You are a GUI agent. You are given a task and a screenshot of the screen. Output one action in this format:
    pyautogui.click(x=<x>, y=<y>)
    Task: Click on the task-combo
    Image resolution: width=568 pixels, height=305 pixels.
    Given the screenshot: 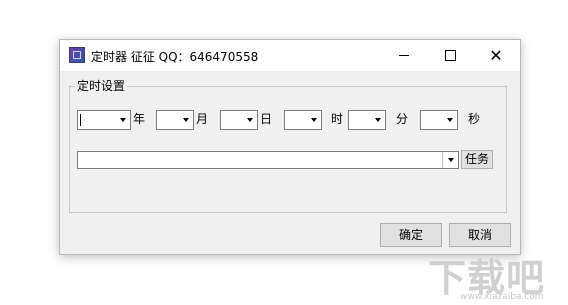 What is the action you would take?
    pyautogui.click(x=268, y=160)
    